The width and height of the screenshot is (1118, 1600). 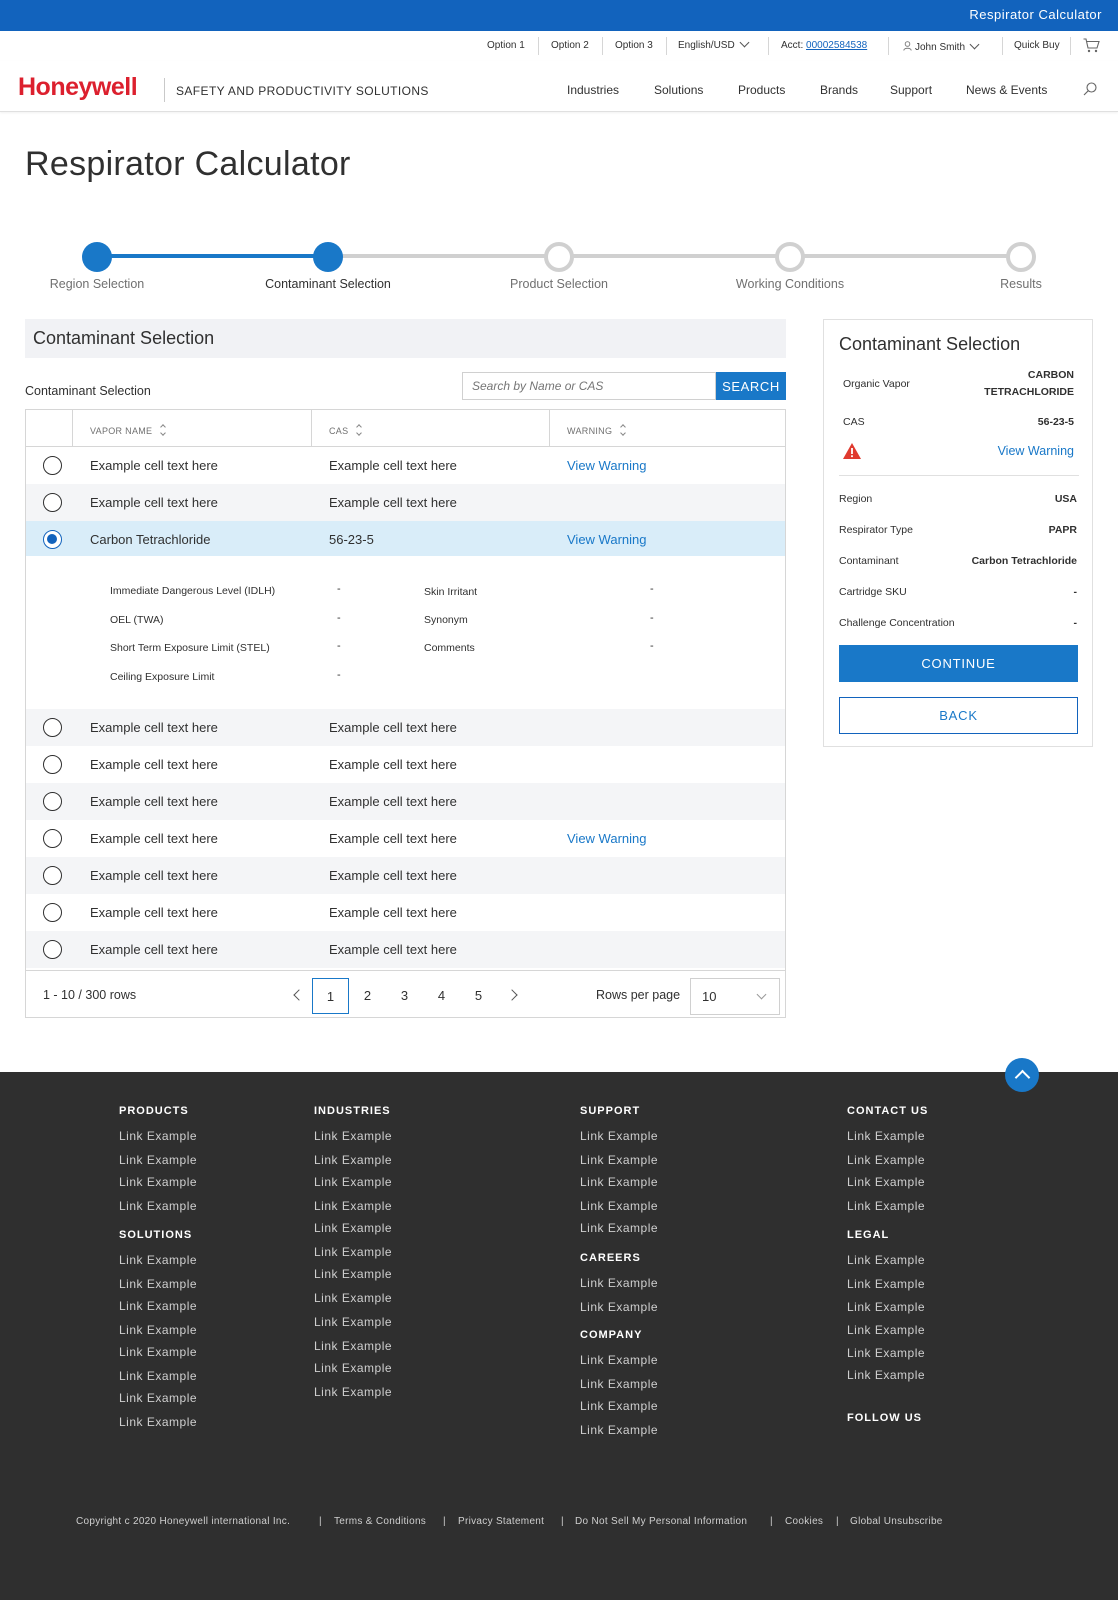 I want to click on step-dot-contaminant, so click(x=328, y=257).